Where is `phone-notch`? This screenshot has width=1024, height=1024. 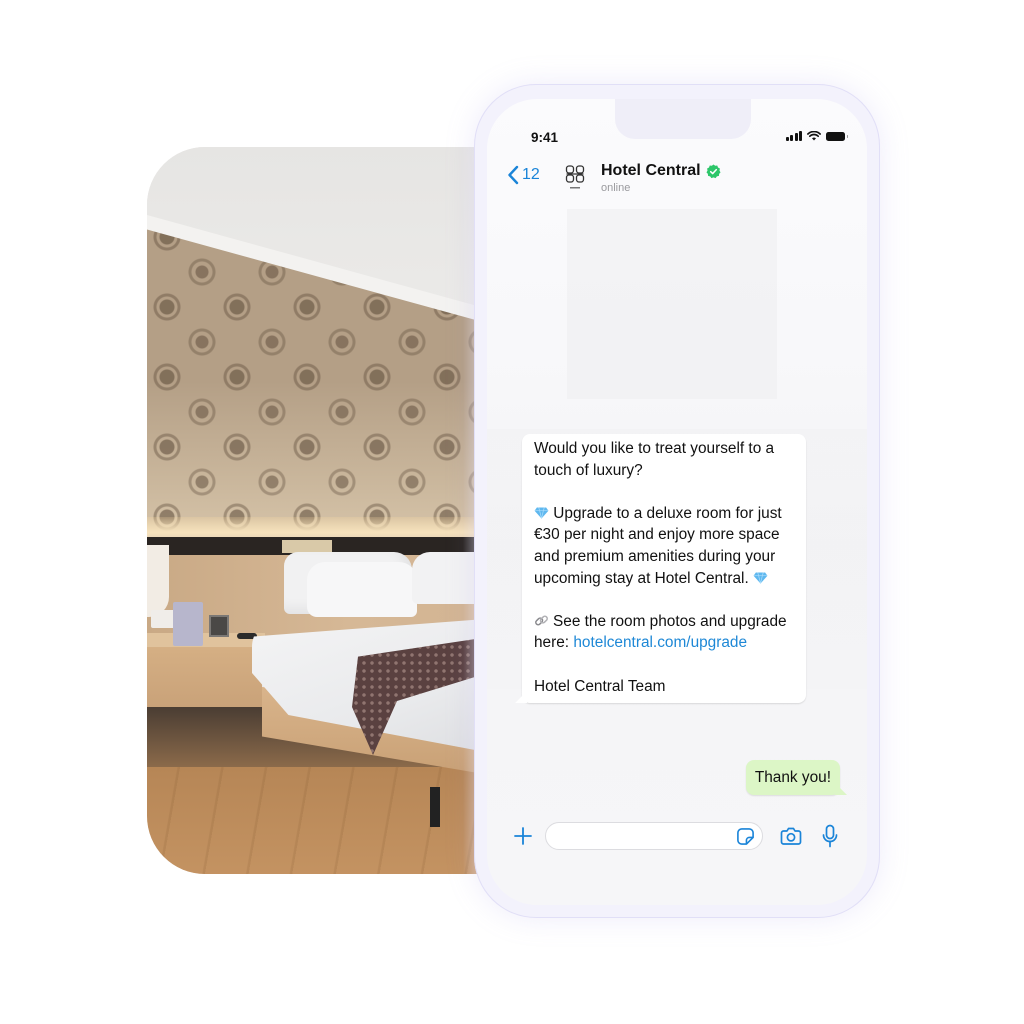 phone-notch is located at coordinates (683, 119).